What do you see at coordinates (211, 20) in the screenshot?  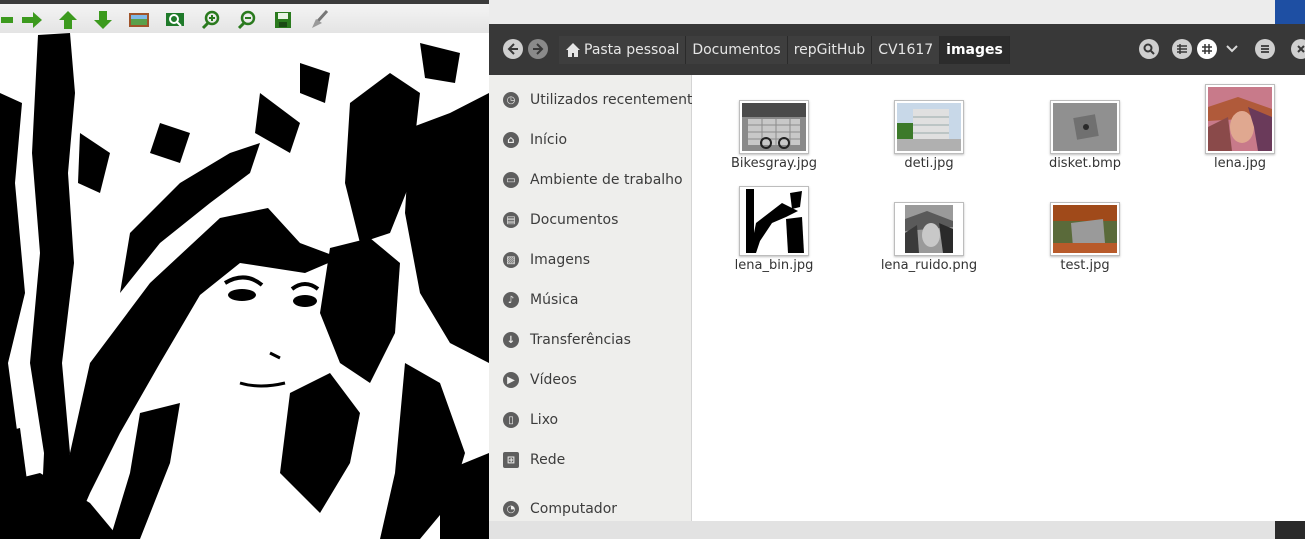 I see `zoom-in-icon` at bounding box center [211, 20].